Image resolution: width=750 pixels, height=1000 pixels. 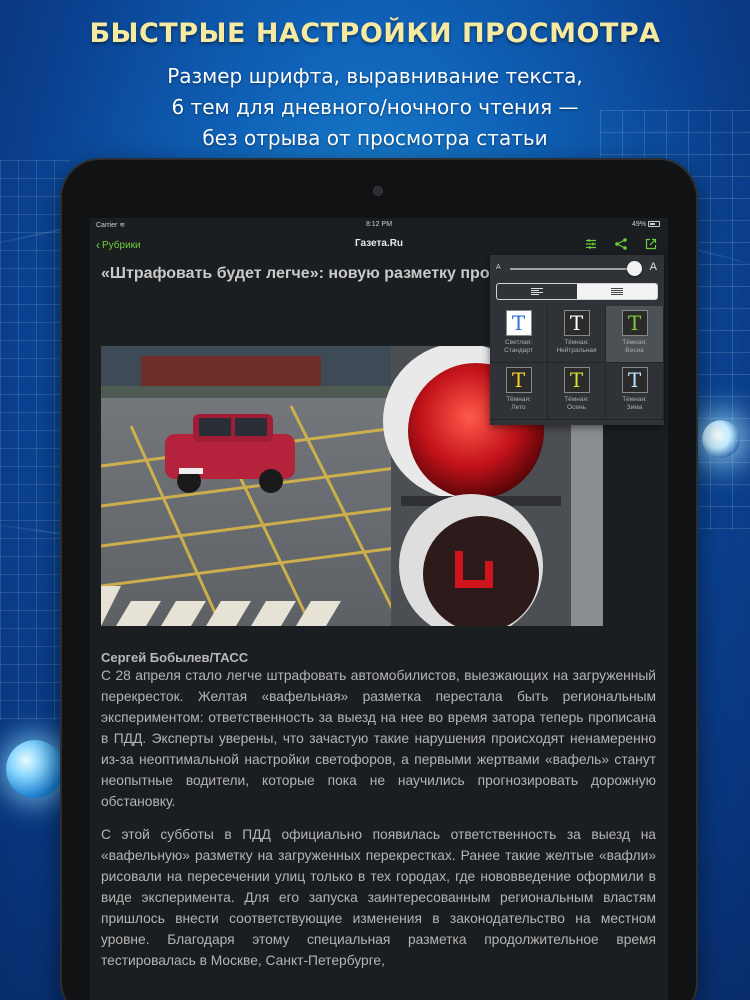 I want to click on theme-option: T Тёмная: Лето, so click(x=519, y=391).